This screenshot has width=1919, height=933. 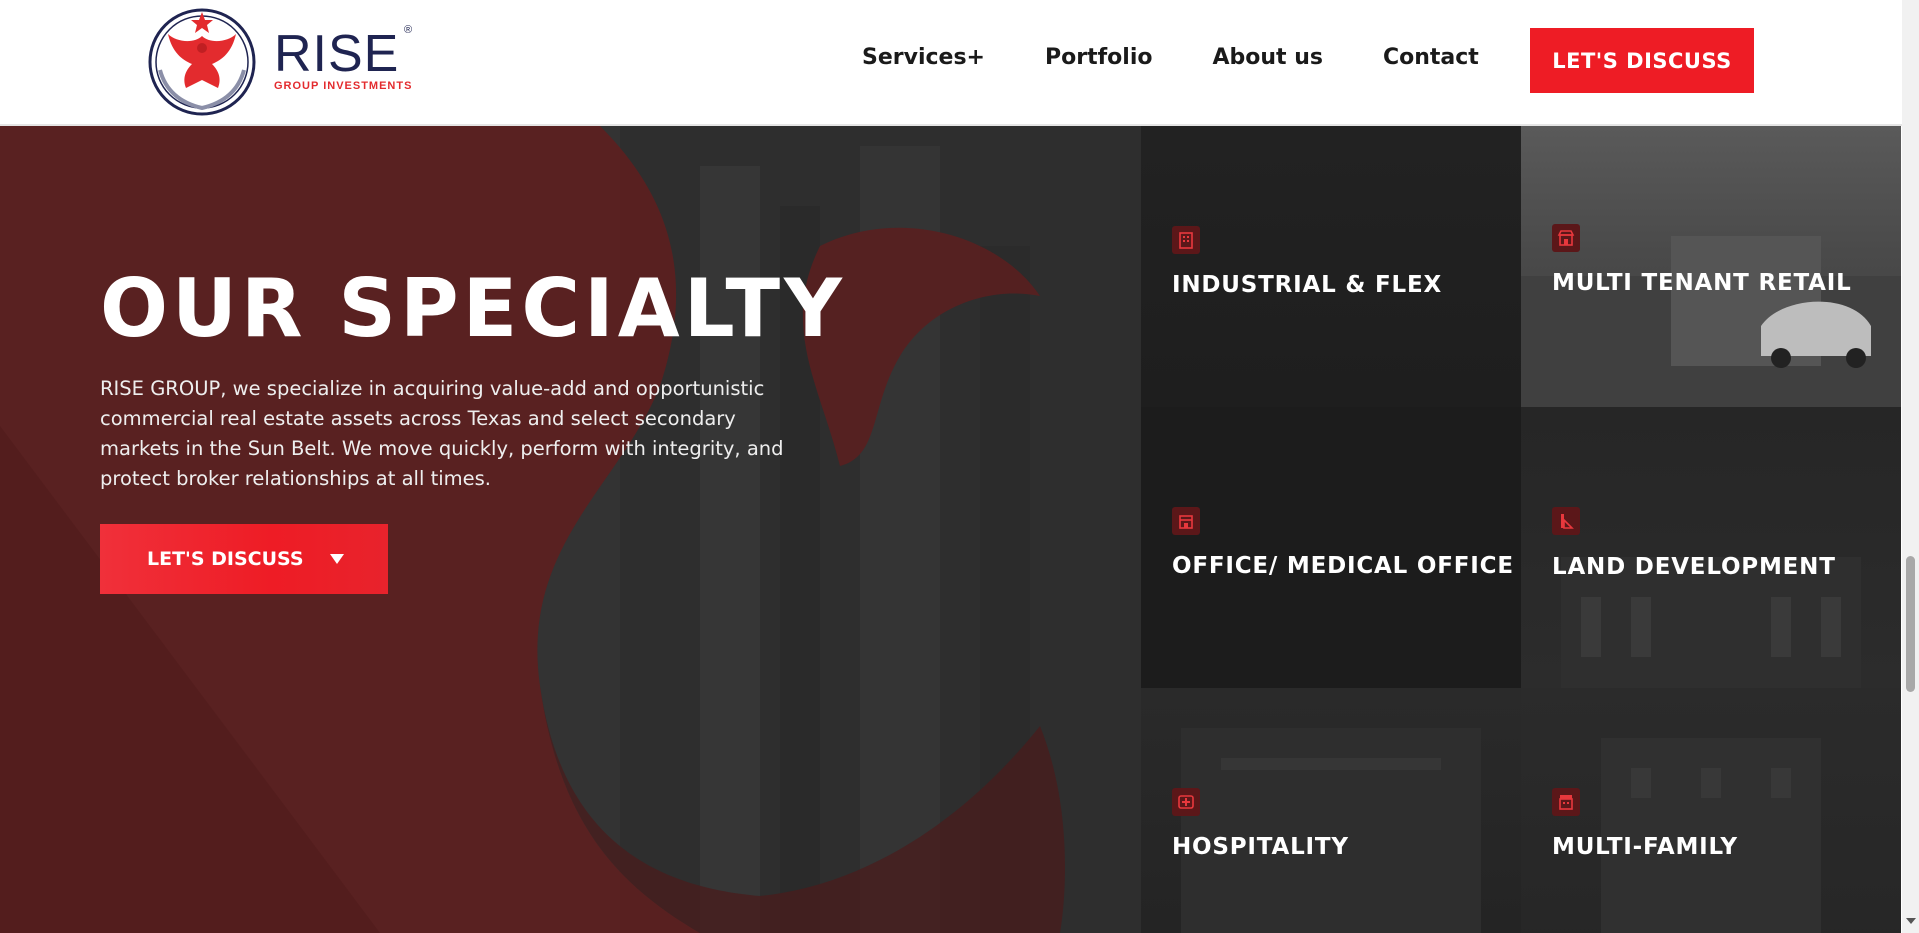 I want to click on specialty-tile-industrial: INDUSTRIAL & FLEX, so click(x=1331, y=266).